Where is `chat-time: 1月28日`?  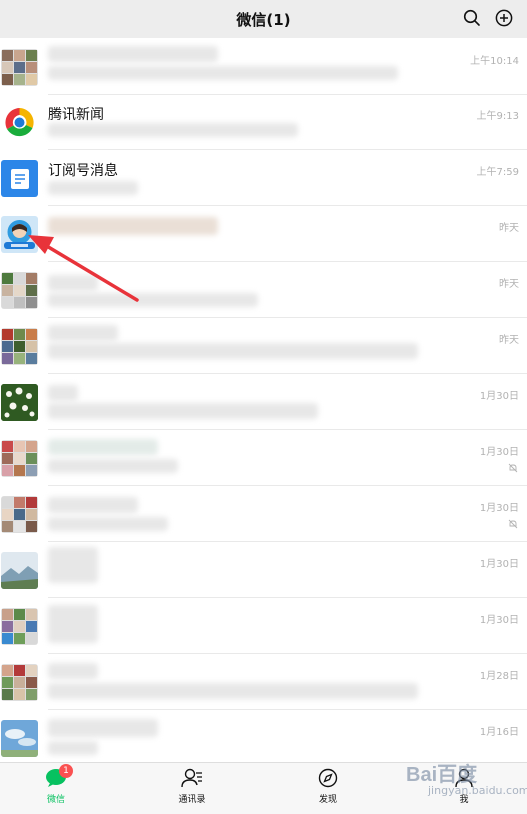 chat-time: 1月28日 is located at coordinates (499, 676).